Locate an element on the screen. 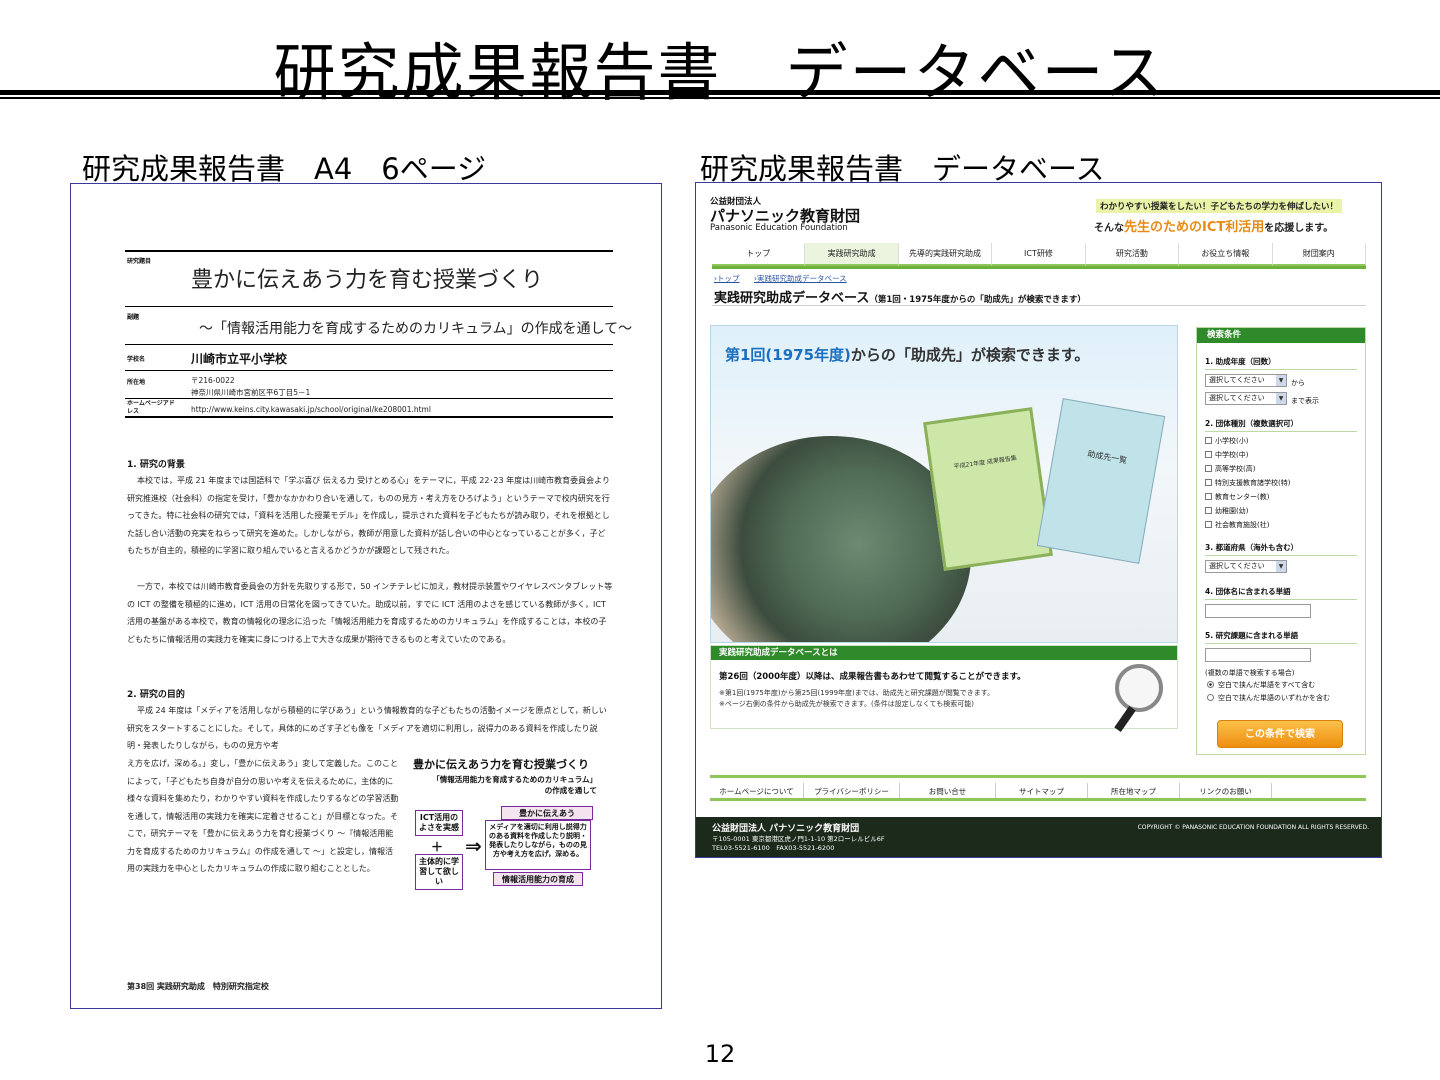 Image resolution: width=1440 pixels, height=1080 pixels. breadcrumb-current: ›実践研究助成データベース is located at coordinates (800, 278).